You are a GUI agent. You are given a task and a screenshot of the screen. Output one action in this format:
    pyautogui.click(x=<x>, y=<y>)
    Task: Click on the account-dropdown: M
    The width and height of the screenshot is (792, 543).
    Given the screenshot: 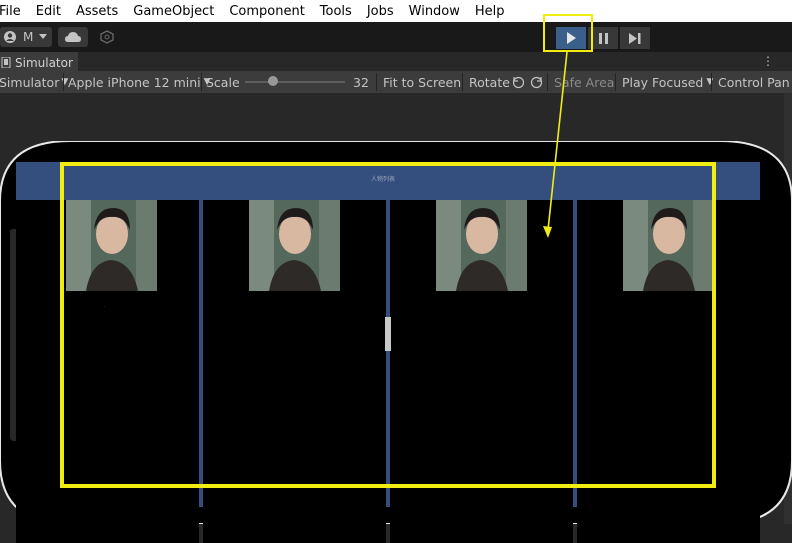 What is the action you would take?
    pyautogui.click(x=26, y=37)
    